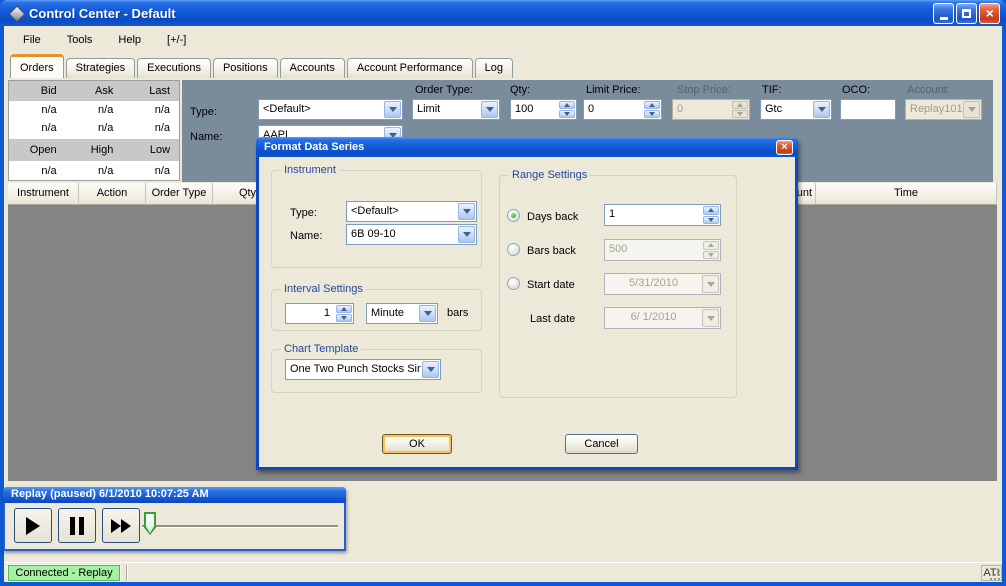 The width and height of the screenshot is (1006, 586). What do you see at coordinates (240, 526) in the screenshot?
I see `replay-slider-track` at bounding box center [240, 526].